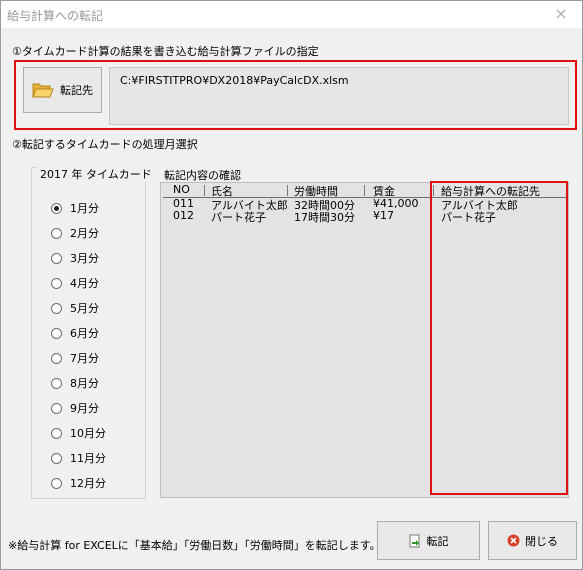  I want to click on month-label: 7月分, so click(84, 358).